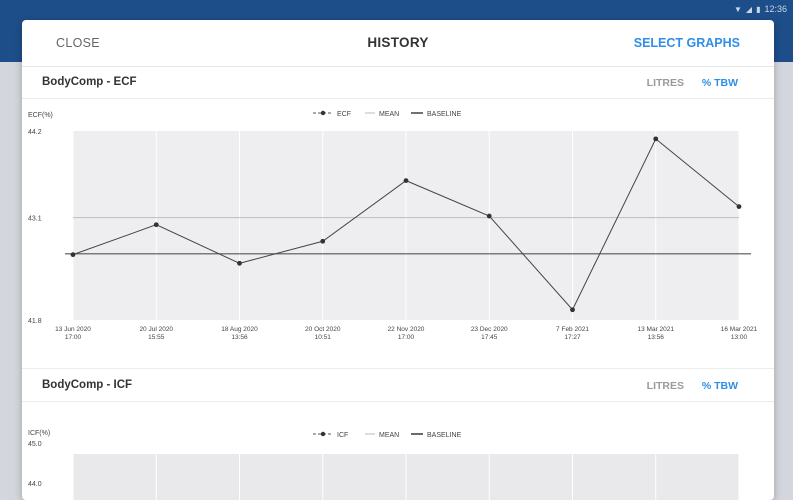 The image size is (793, 500). I want to click on legend-series-label: ECF, so click(344, 114).